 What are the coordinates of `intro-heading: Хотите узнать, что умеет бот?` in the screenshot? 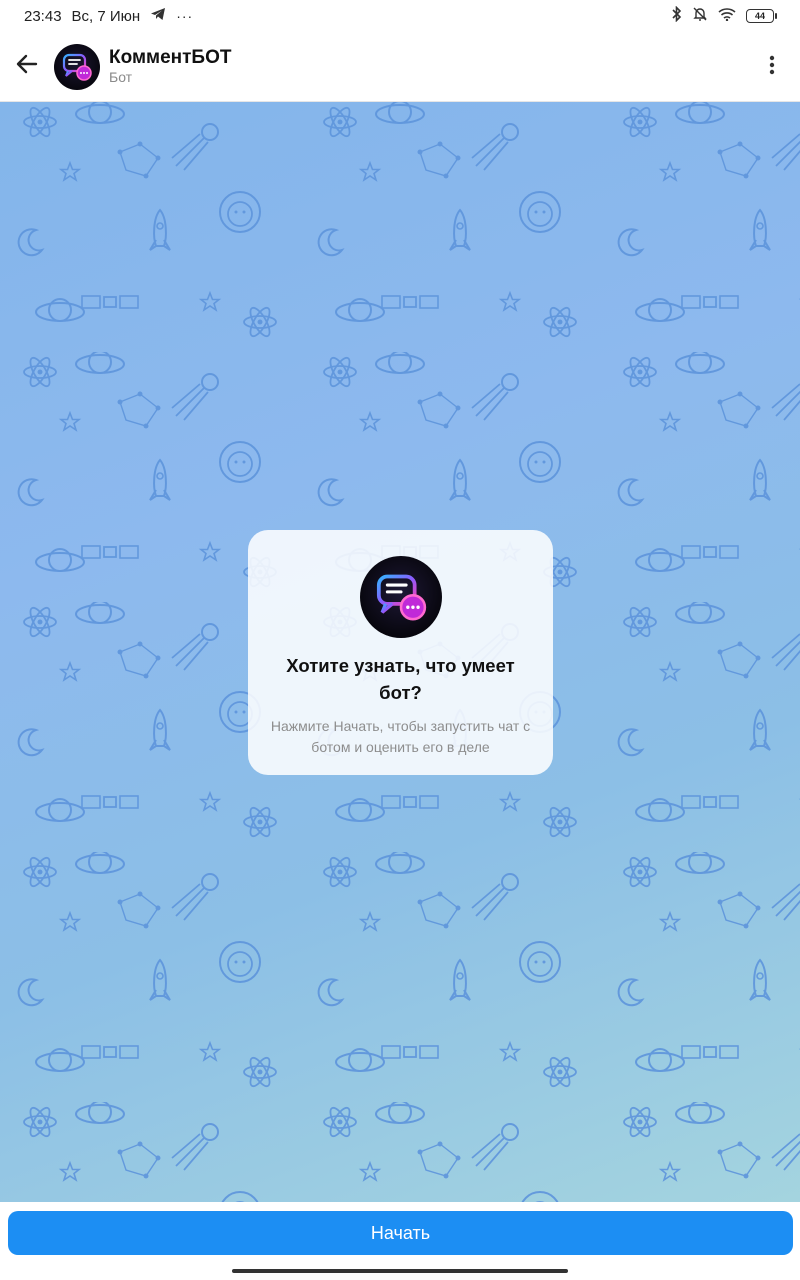 It's located at (400, 679).